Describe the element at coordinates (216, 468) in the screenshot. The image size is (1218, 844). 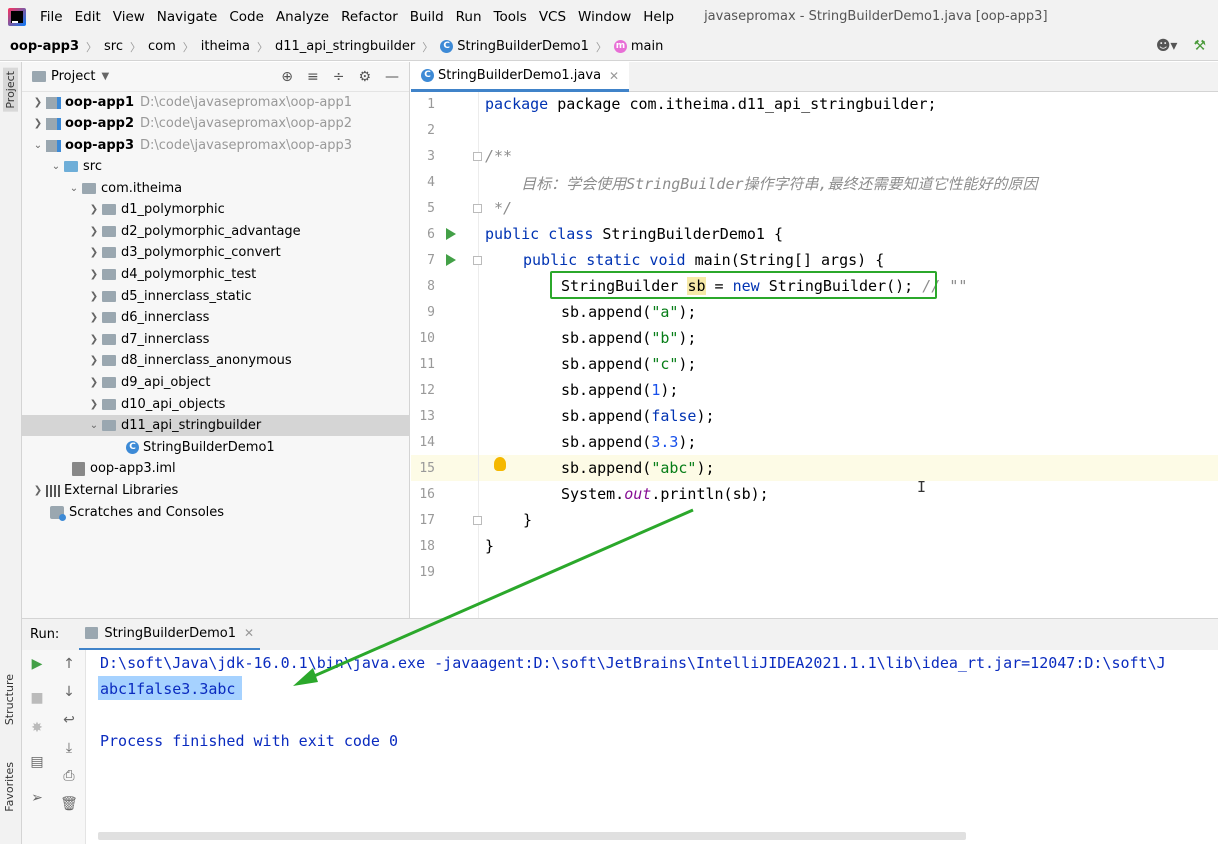
I see `tree-item-iml: oop-app3.iml` at that location.